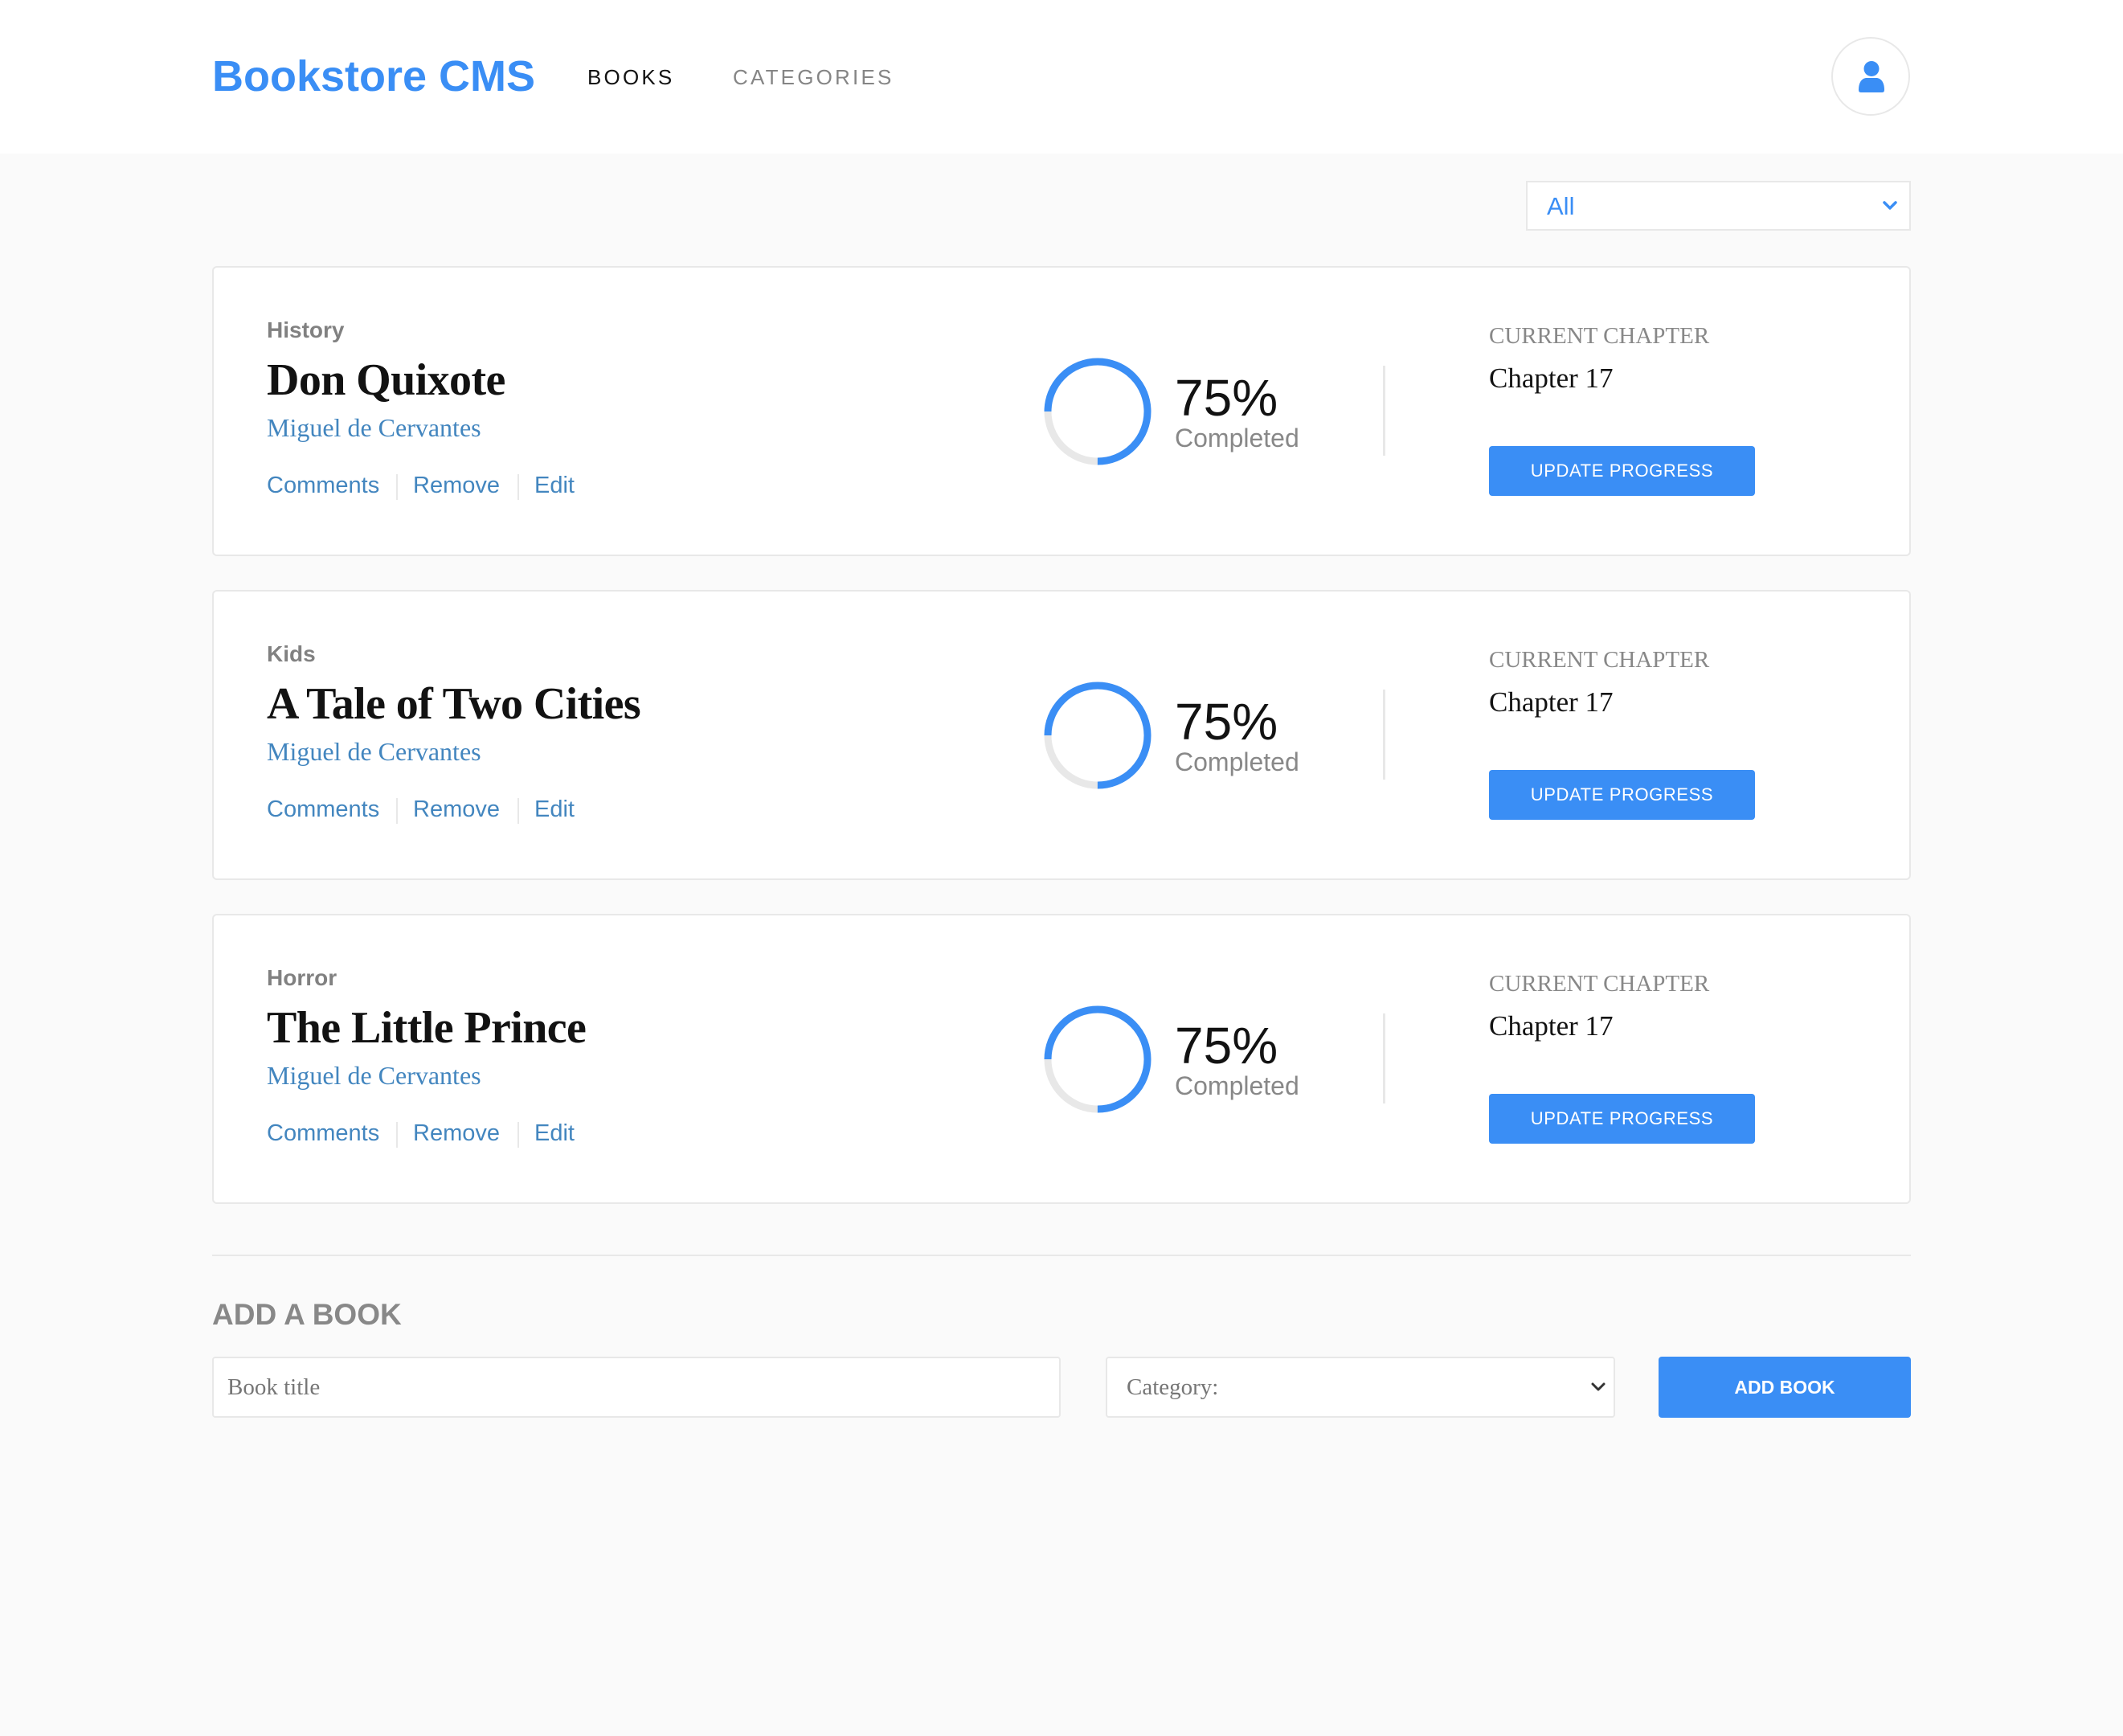 The height and width of the screenshot is (1736, 2123). I want to click on book-category: History, so click(306, 329).